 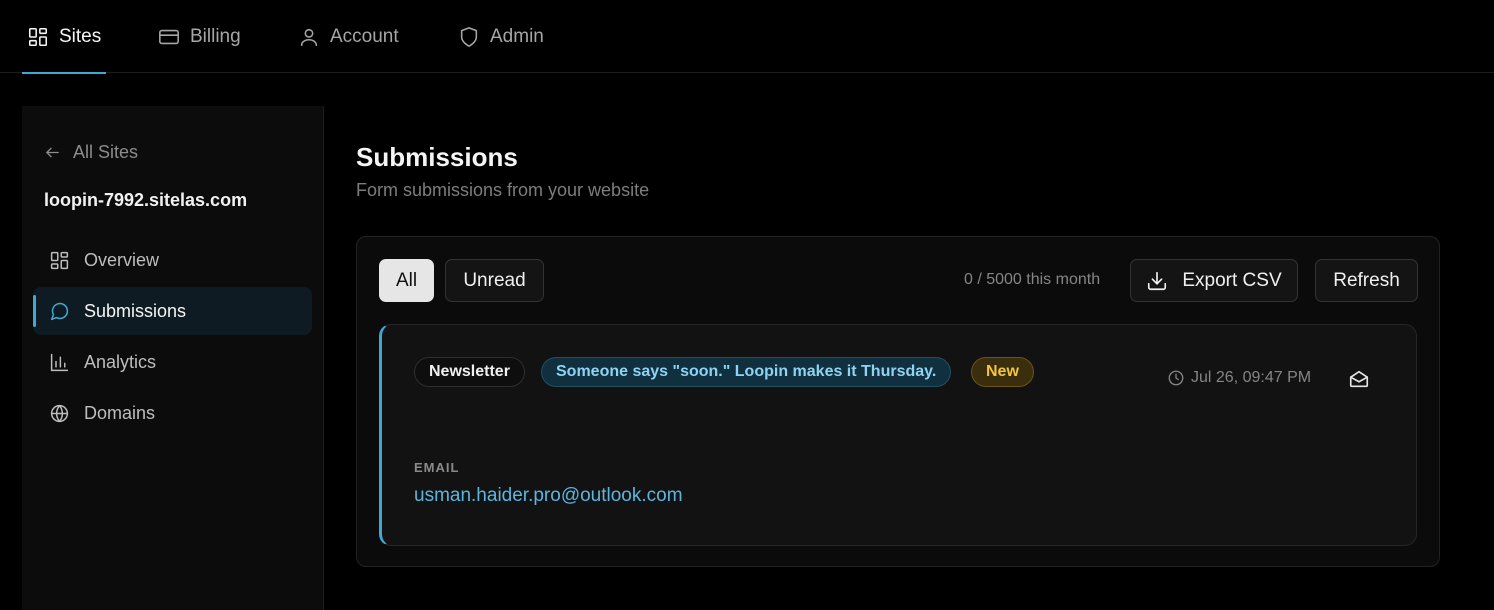 What do you see at coordinates (1366, 280) in the screenshot?
I see `refresh-button: Refresh` at bounding box center [1366, 280].